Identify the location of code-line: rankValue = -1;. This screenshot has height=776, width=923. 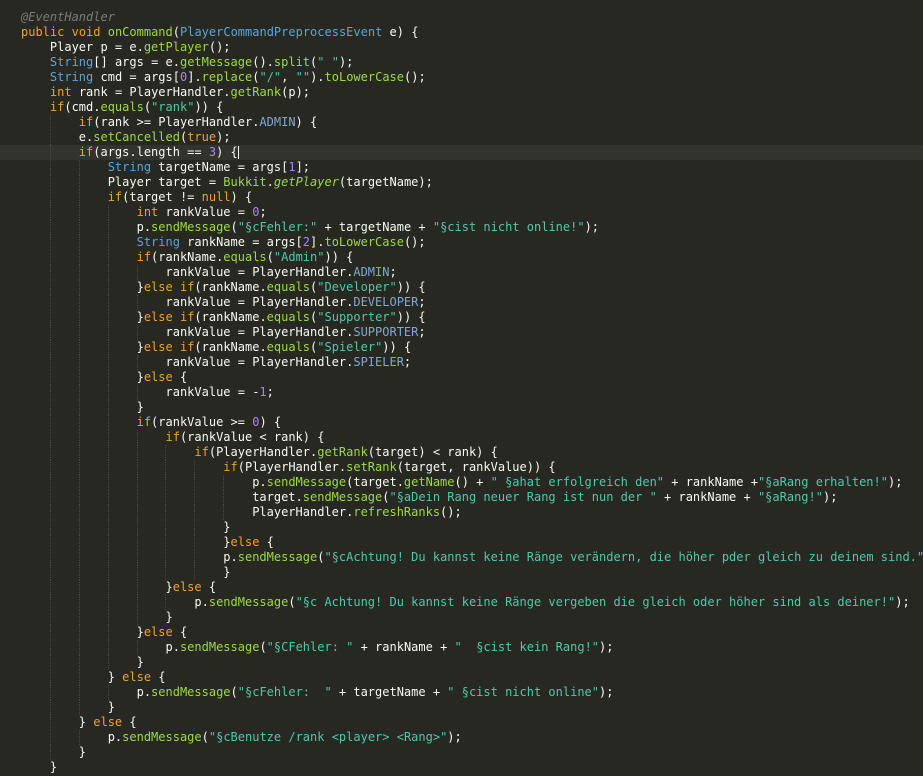
(461, 392).